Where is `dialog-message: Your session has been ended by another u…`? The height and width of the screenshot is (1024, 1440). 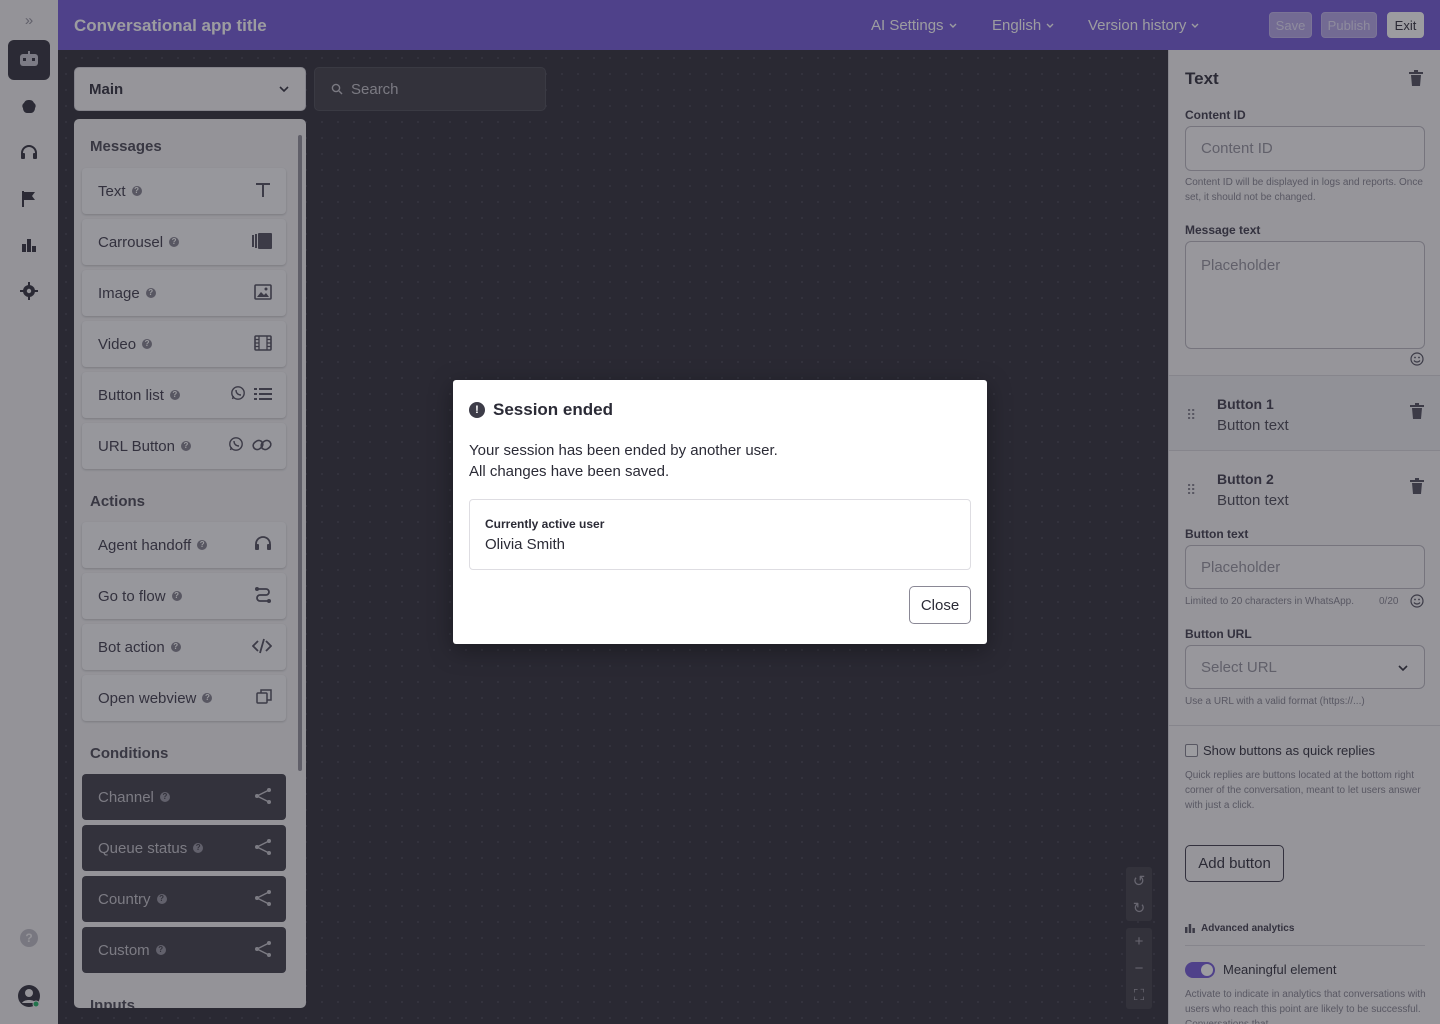
dialog-message: Your session has been ended by another u… is located at coordinates (623, 461).